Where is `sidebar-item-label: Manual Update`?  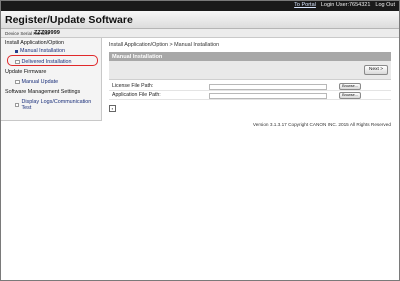
sidebar-item-label: Manual Update is located at coordinates (40, 82).